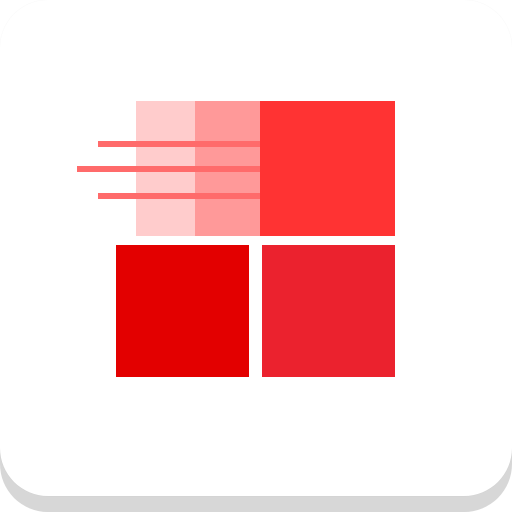  What do you see at coordinates (179, 144) in the screenshot?
I see `speed-line-top` at bounding box center [179, 144].